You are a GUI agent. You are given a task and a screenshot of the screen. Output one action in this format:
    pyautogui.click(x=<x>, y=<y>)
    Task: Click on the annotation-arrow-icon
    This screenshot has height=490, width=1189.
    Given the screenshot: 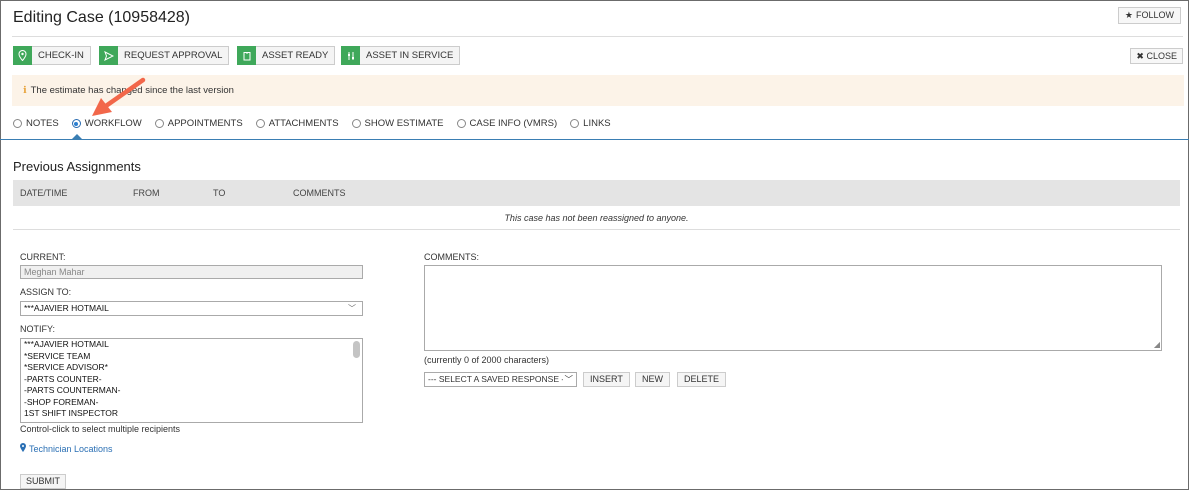 What is the action you would take?
    pyautogui.click(x=119, y=96)
    